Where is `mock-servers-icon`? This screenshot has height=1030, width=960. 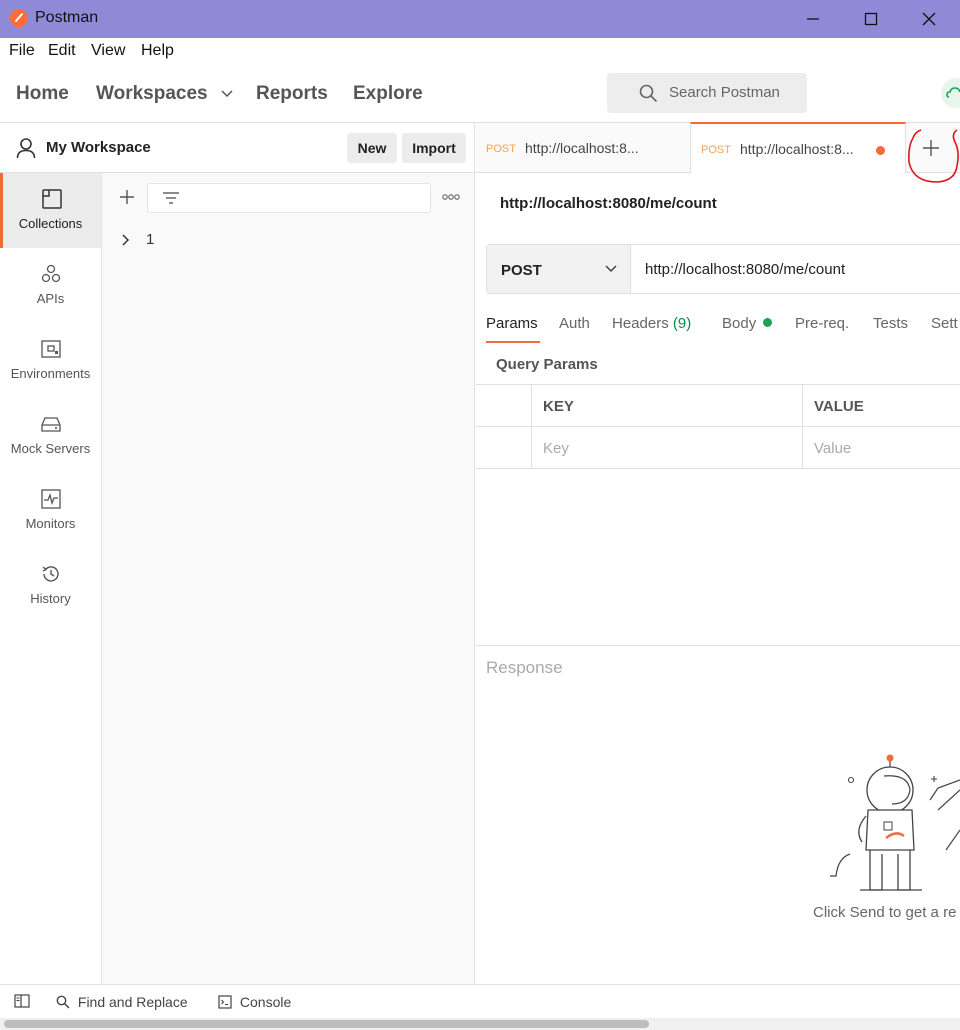
mock-servers-icon is located at coordinates (51, 424).